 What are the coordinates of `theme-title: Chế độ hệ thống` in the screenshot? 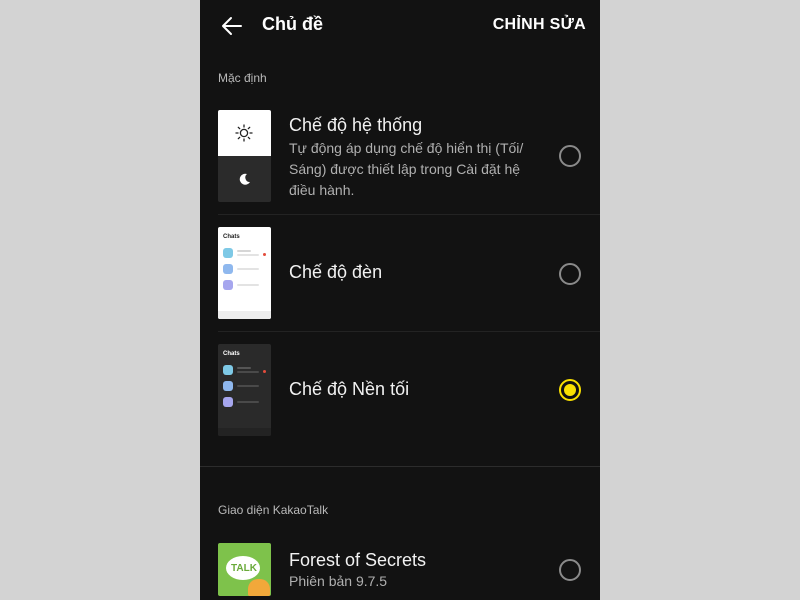 It's located at (356, 125).